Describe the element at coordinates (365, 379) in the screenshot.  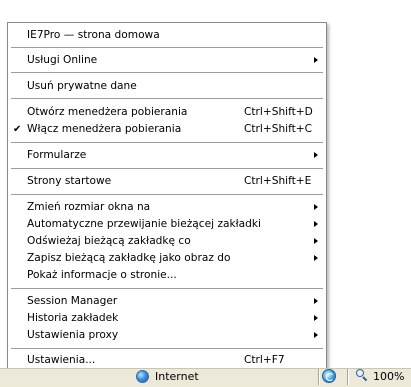
I see `zoom-handle` at that location.